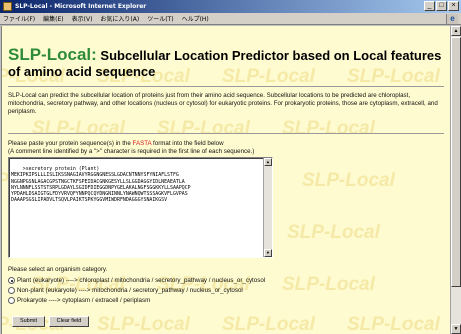  What do you see at coordinates (160, 18) in the screenshot?
I see `menu-tools: ツール(T)` at bounding box center [160, 18].